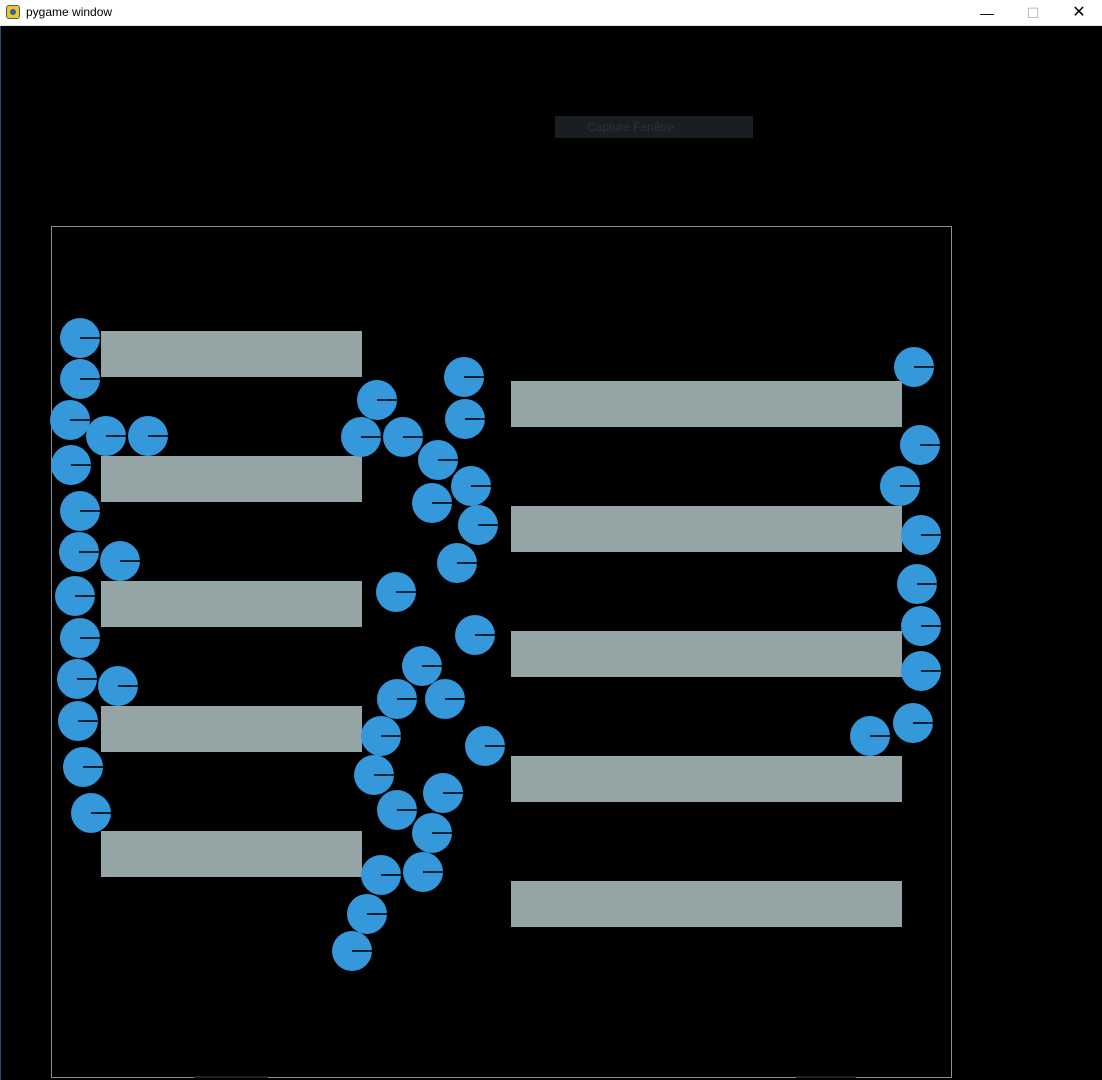 The width and height of the screenshot is (1102, 1080). Describe the element at coordinates (987, 13) in the screenshot. I see `minimize-button: —` at that location.